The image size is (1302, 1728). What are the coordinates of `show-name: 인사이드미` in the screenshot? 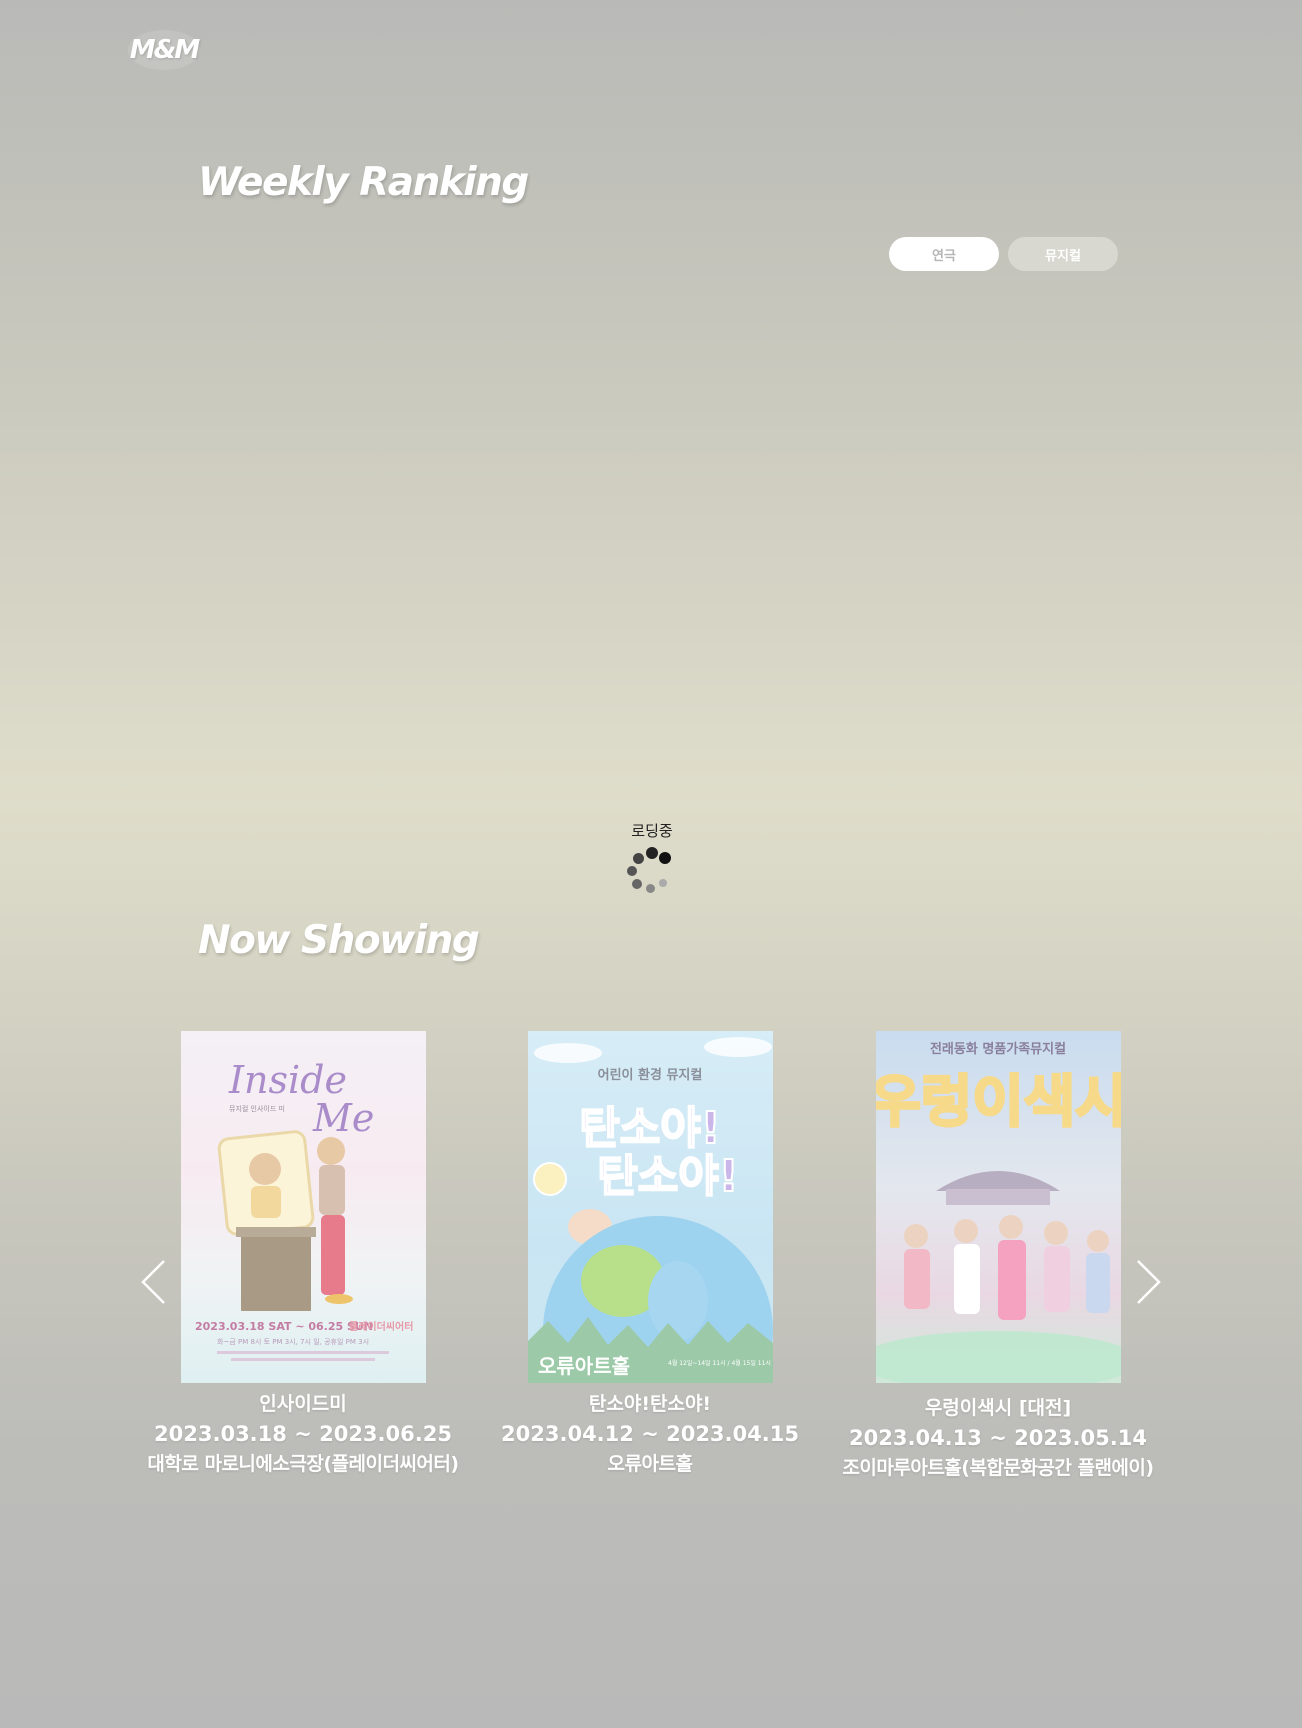 It's located at (303, 1402).